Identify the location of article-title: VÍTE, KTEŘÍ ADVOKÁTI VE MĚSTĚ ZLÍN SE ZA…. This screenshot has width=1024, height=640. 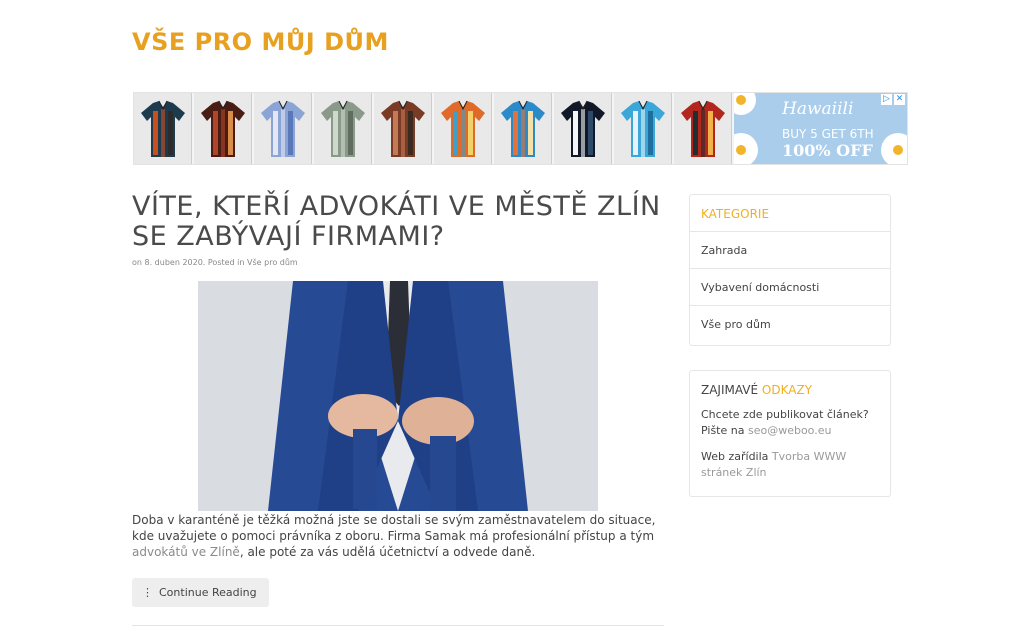
(402, 222).